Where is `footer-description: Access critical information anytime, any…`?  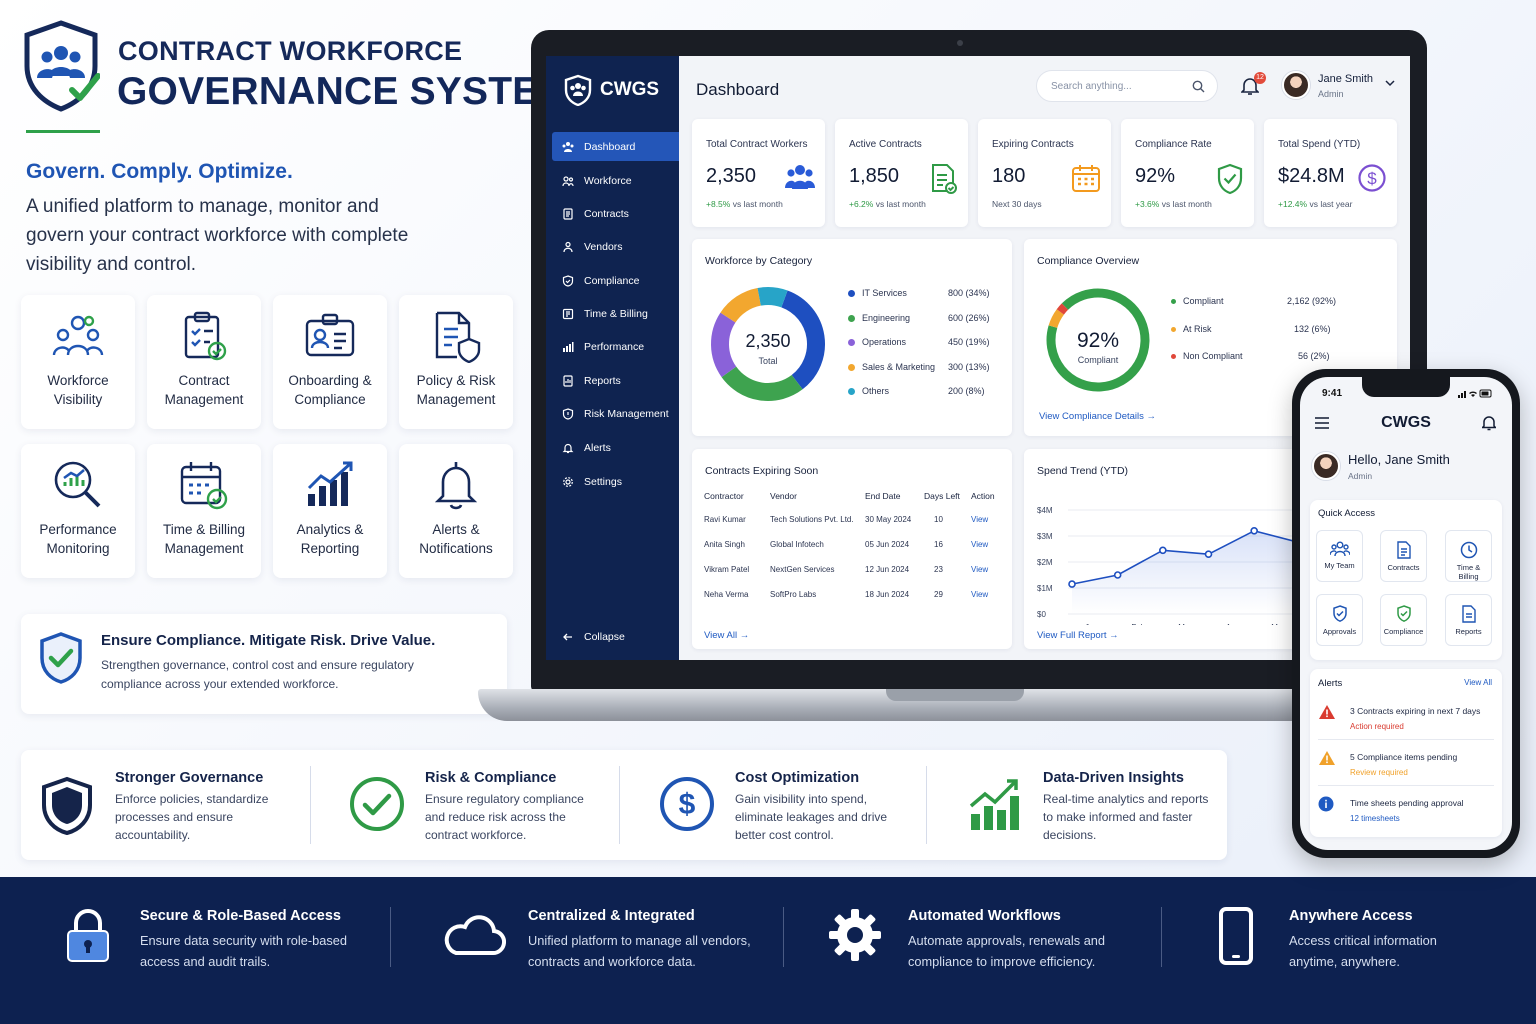
footer-description: Access critical information anytime, any… is located at coordinates (1363, 951).